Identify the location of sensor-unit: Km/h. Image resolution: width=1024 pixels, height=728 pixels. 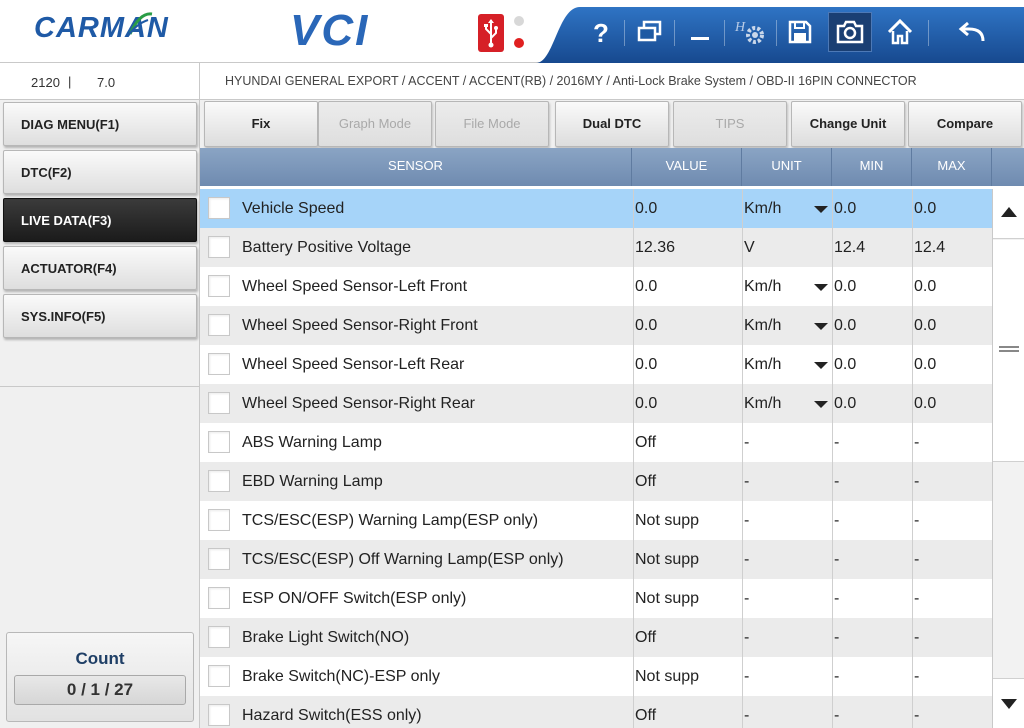
(763, 208).